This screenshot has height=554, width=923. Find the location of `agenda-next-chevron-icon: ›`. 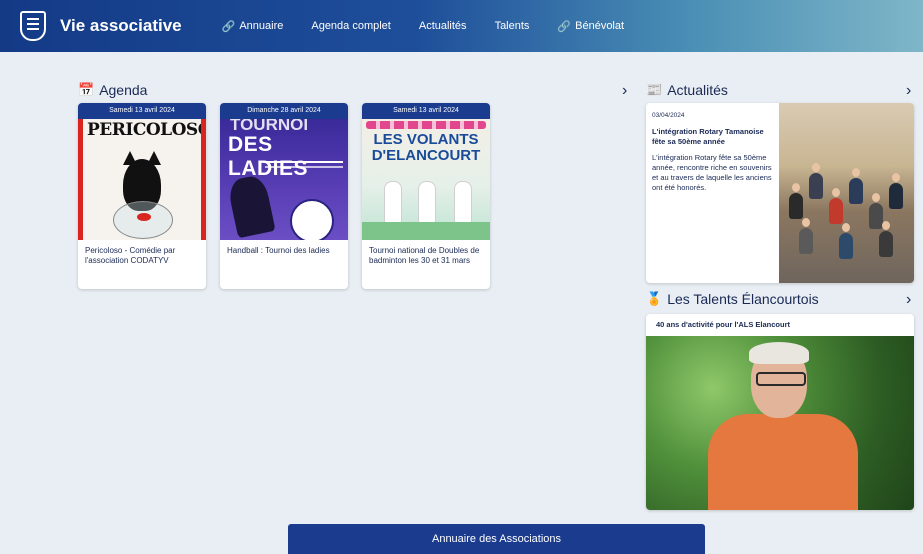

agenda-next-chevron-icon: › is located at coordinates (624, 91).